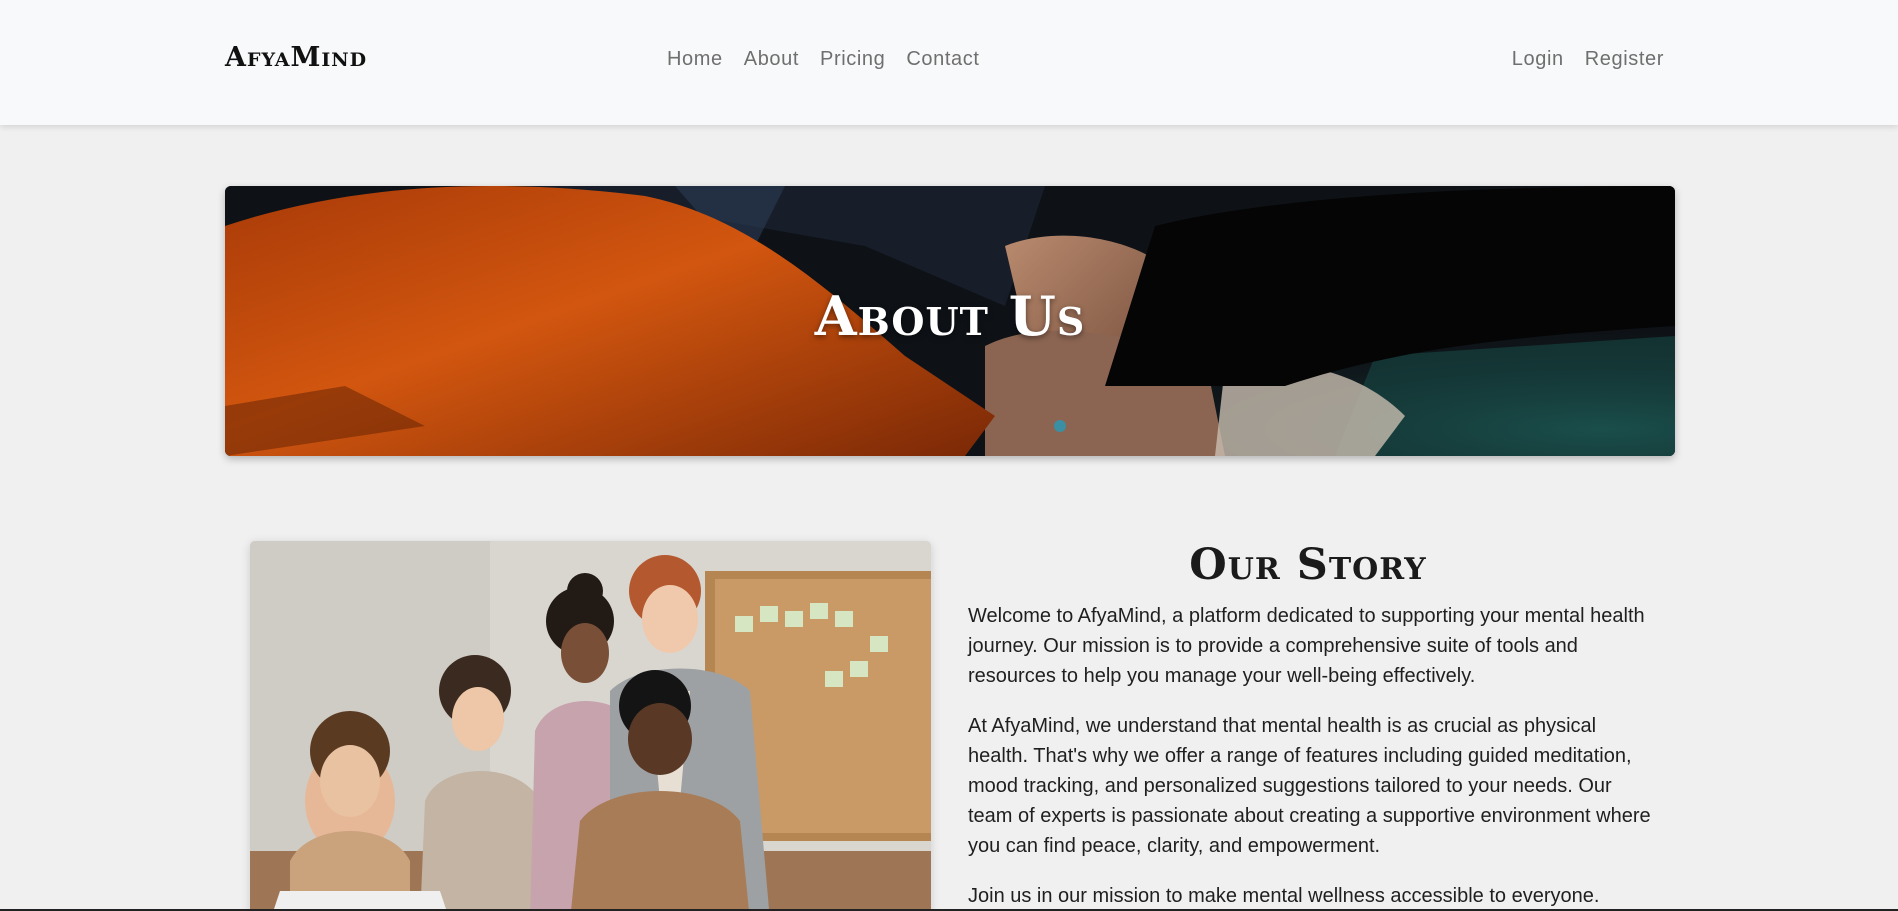 This screenshot has width=1898, height=911. I want to click on primary-nav: Home About Pricing Contact, so click(823, 59).